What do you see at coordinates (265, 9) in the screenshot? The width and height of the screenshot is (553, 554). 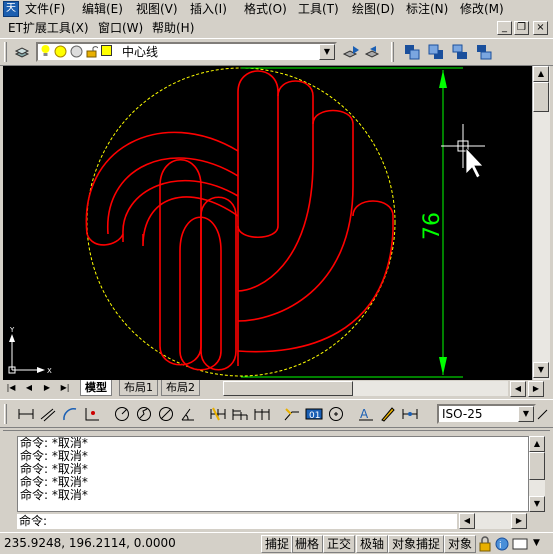 I see `menu-format: 格式(O)` at bounding box center [265, 9].